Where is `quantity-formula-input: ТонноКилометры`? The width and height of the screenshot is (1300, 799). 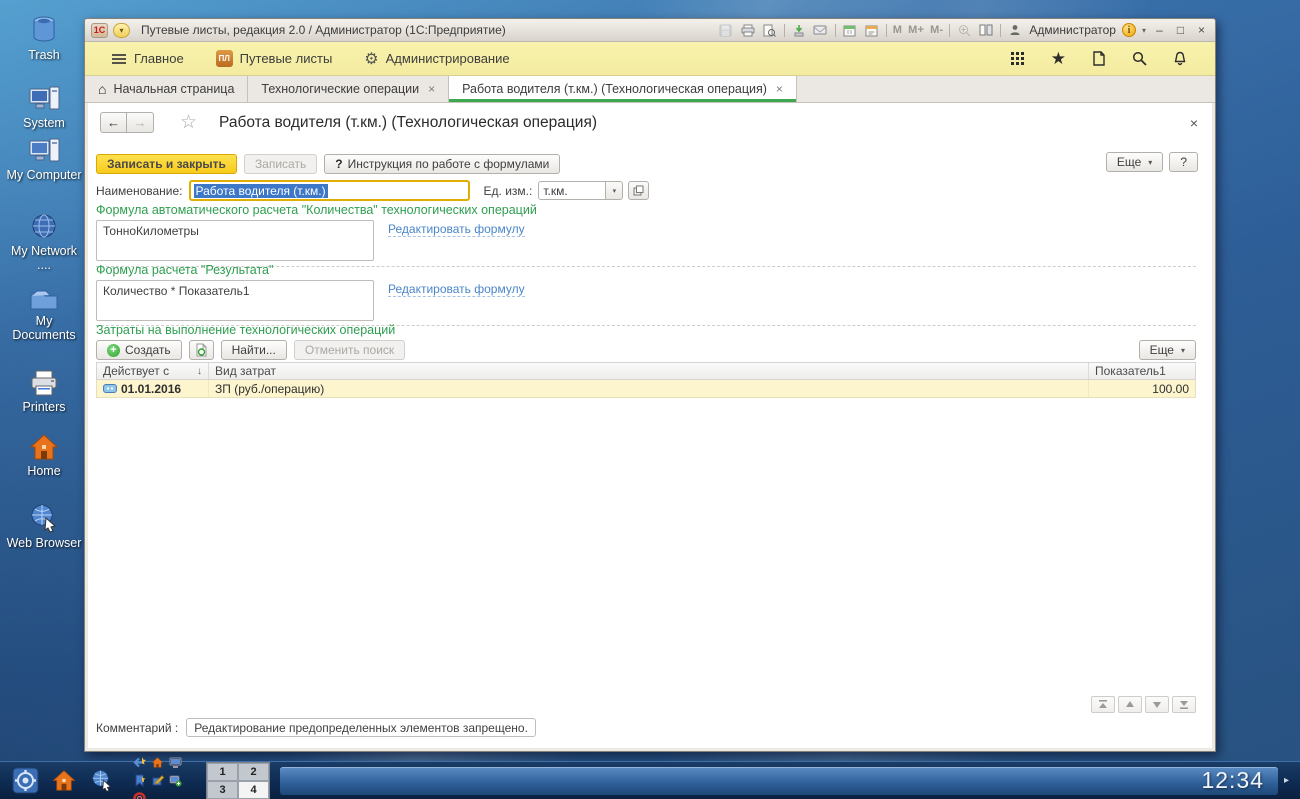 quantity-formula-input: ТонноКилометры is located at coordinates (235, 240).